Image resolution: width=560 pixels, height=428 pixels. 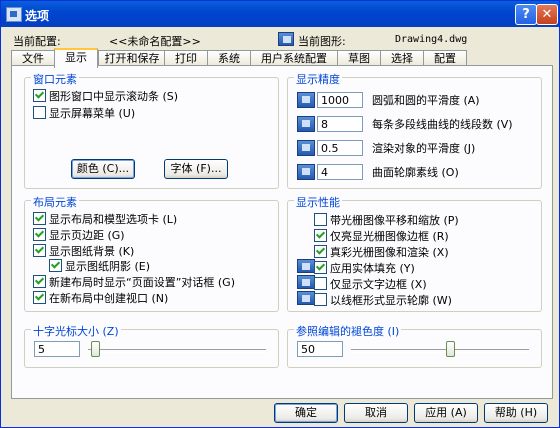 What do you see at coordinates (424, 148) in the screenshot?
I see `render-smoothness-label: 渲染对象的平滑度 (J)` at bounding box center [424, 148].